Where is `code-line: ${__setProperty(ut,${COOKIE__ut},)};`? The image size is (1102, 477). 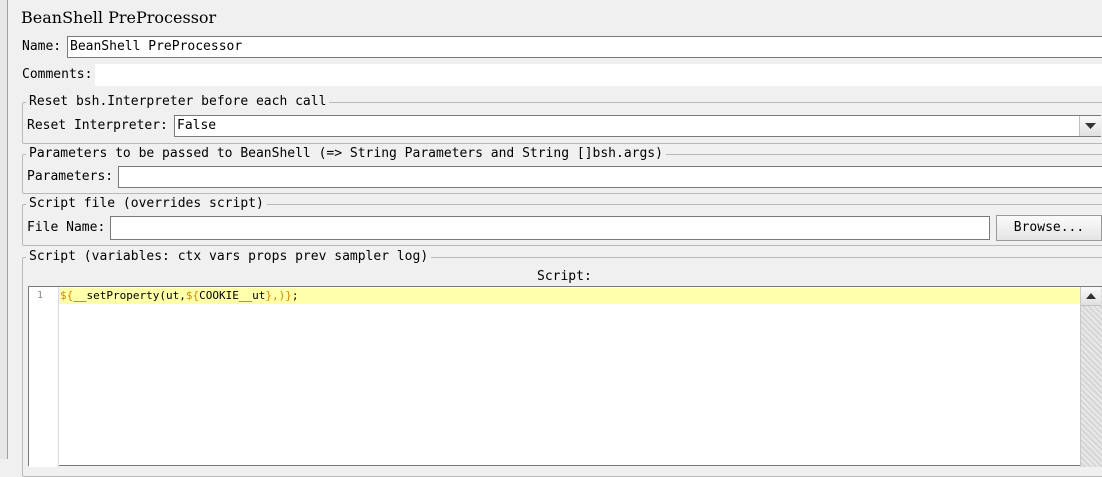
code-line: ${__setProperty(ut,${COOKIE__ut},)}; is located at coordinates (179, 296).